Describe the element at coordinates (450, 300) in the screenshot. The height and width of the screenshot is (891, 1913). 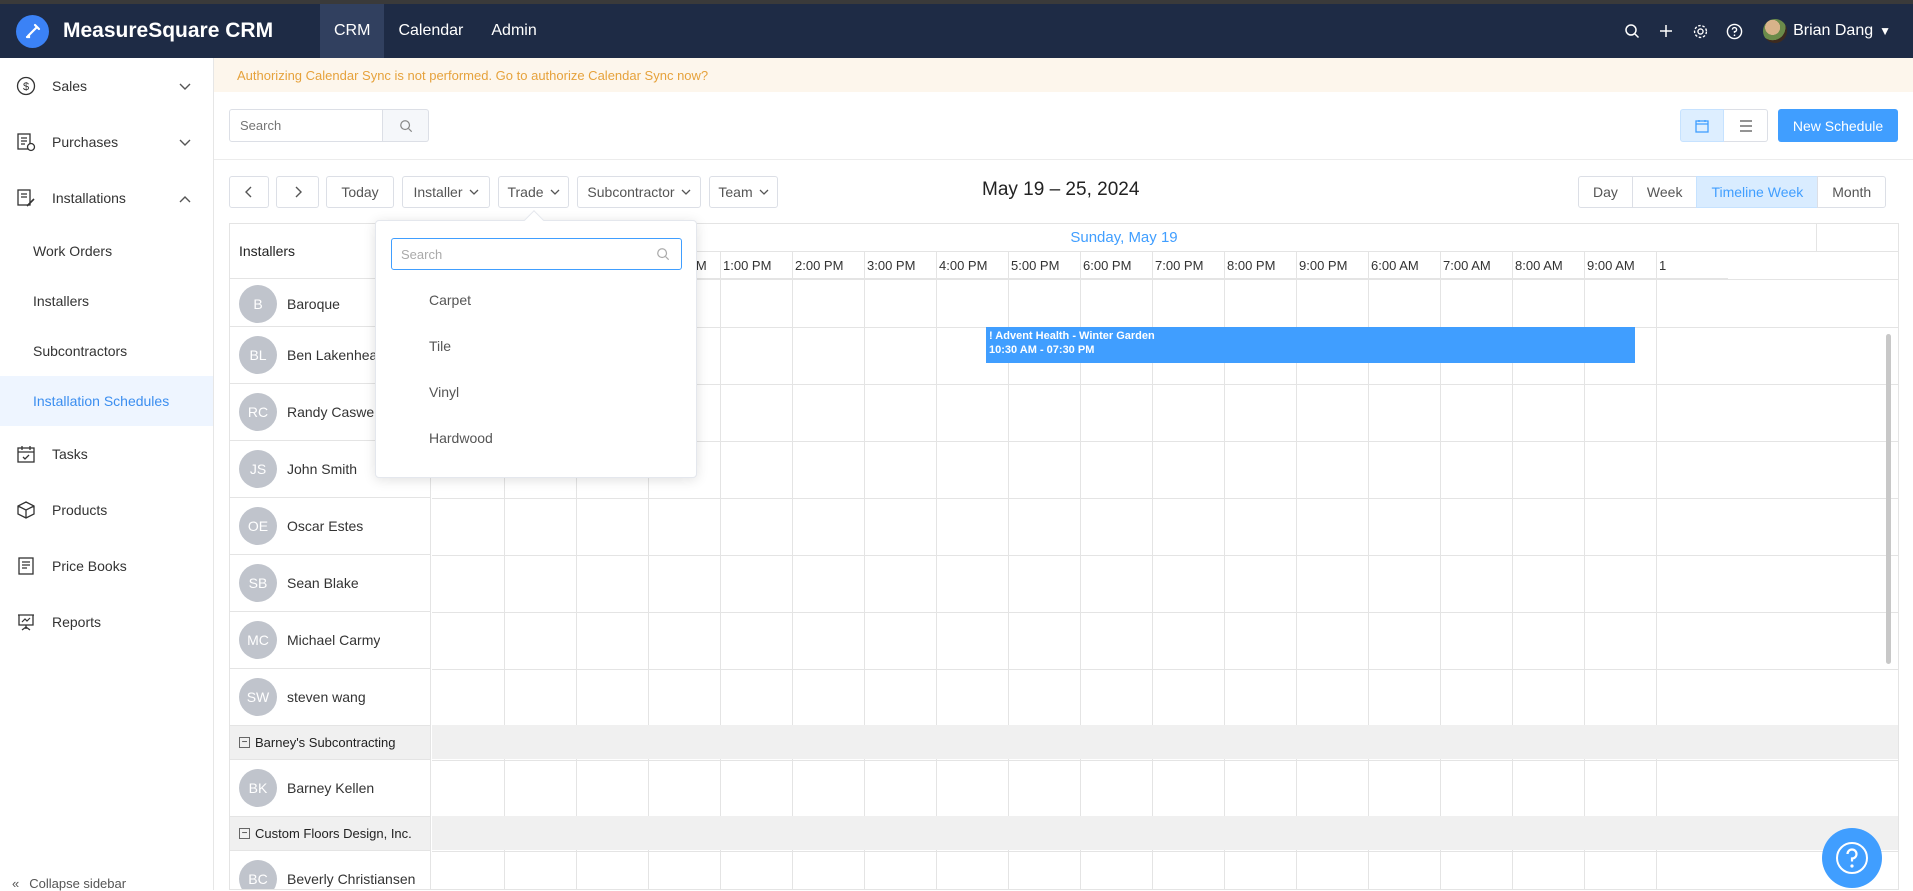
I see `trade-option-carpet: Carpet` at that location.